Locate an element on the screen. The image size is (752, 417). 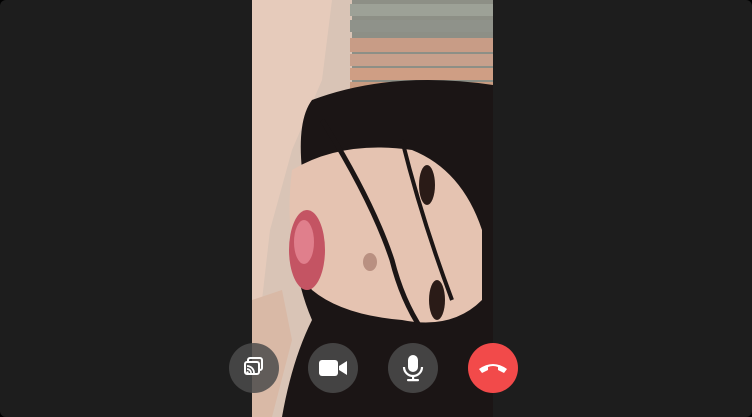
microphone-toggle-button is located at coordinates (413, 368).